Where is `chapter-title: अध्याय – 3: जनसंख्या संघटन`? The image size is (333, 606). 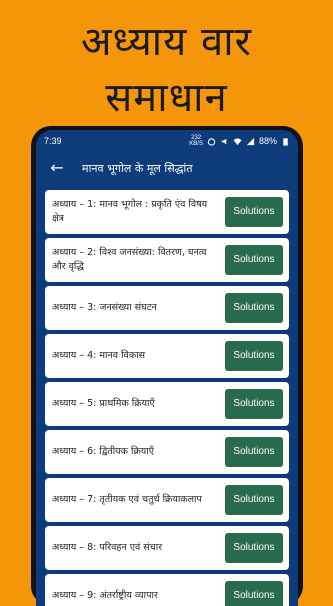
chapter-title: अध्याय – 3: जनसंख्या संघटन is located at coordinates (104, 307).